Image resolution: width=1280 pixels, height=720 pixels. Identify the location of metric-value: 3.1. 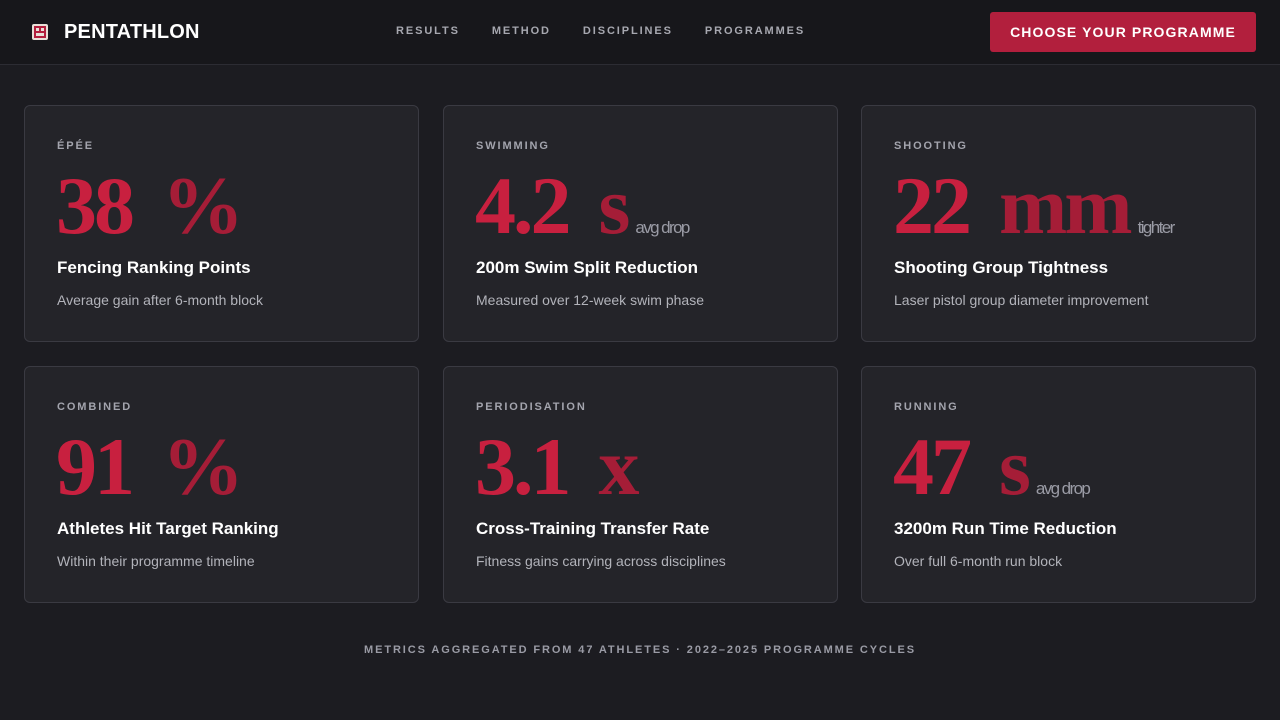
(523, 466).